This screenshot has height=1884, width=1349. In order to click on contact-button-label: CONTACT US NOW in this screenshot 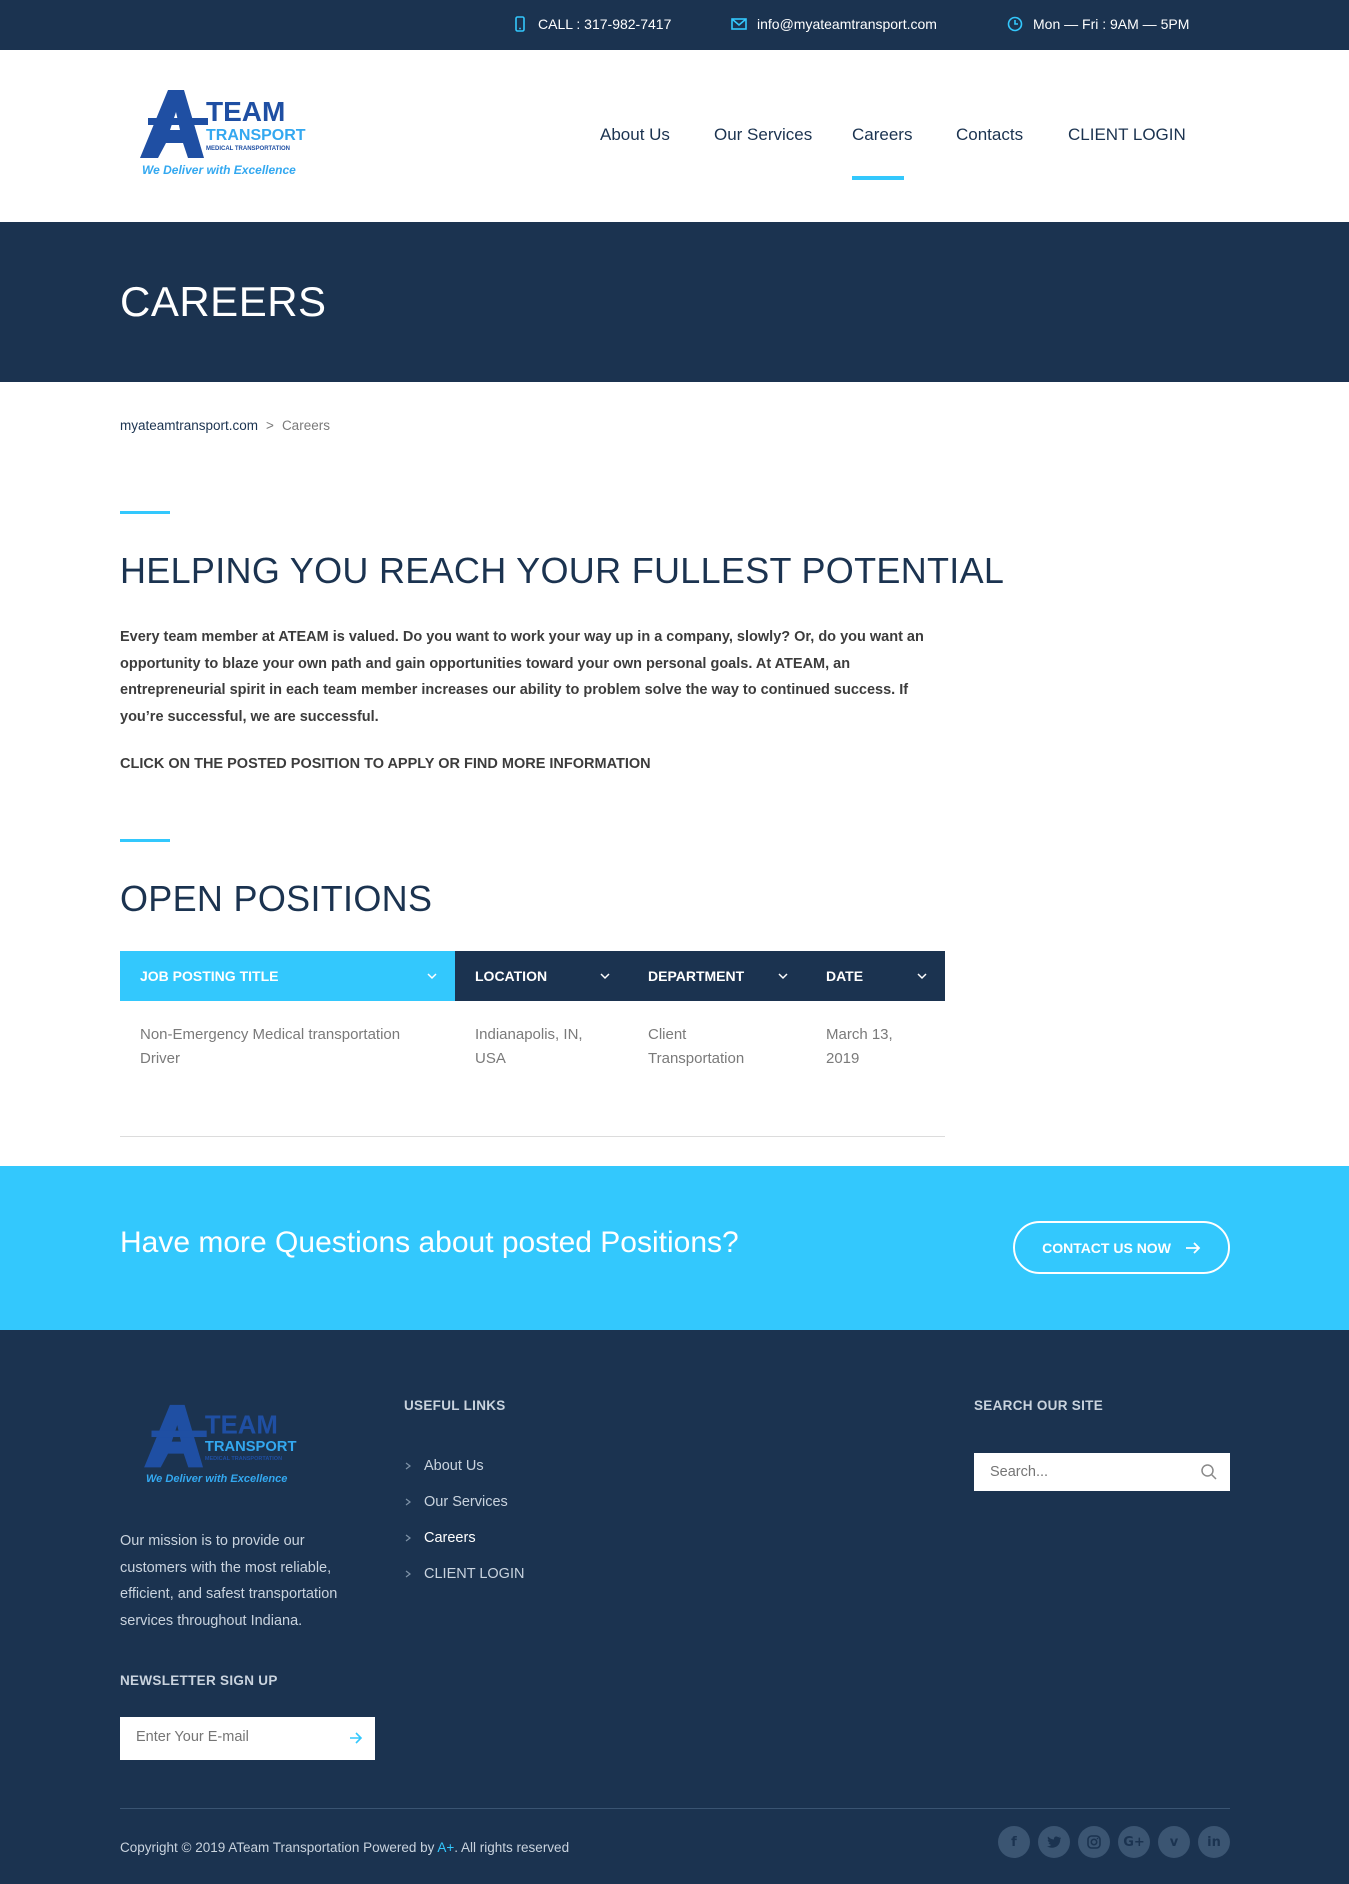, I will do `click(1106, 1247)`.